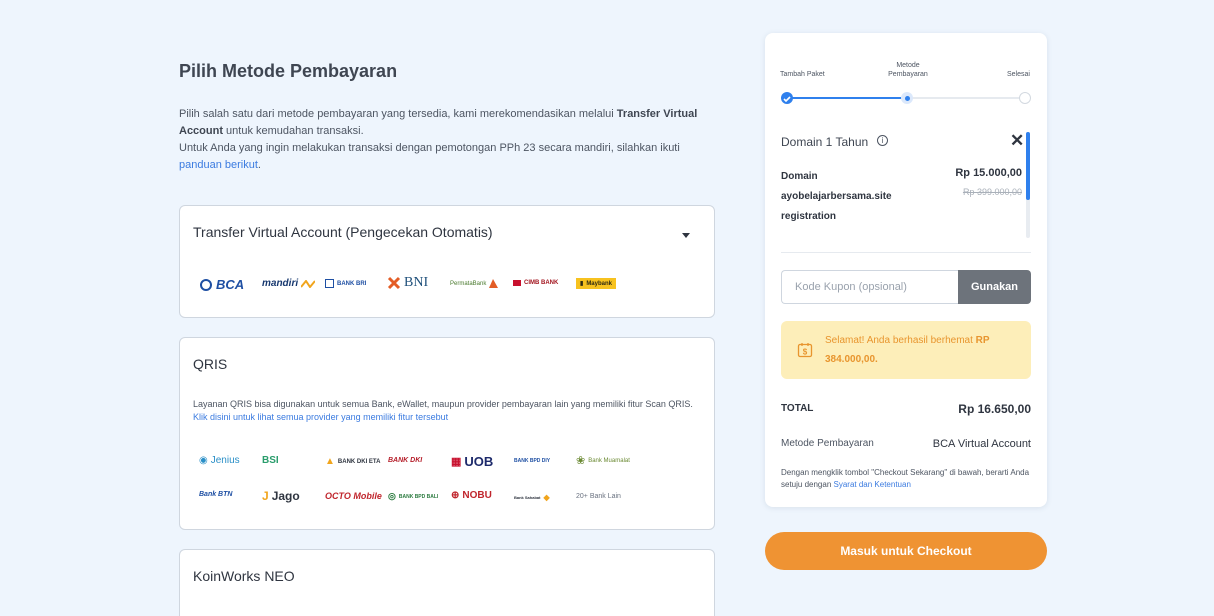  What do you see at coordinates (1017, 141) in the screenshot?
I see `remove-item-button: ✕` at bounding box center [1017, 141].